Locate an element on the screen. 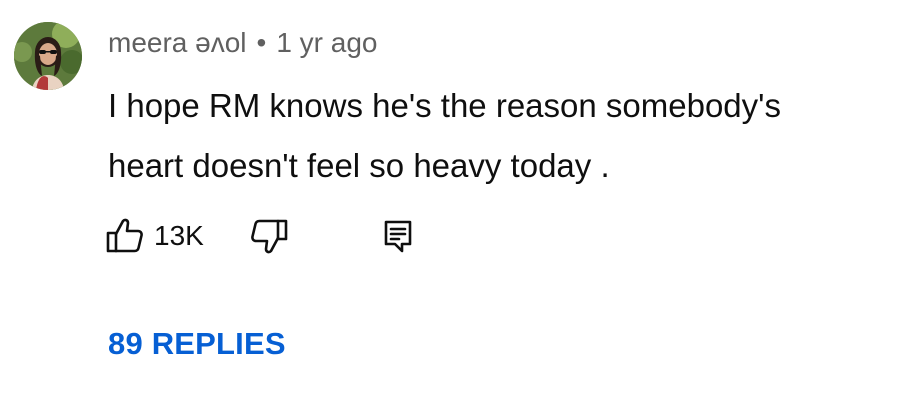 Image resolution: width=900 pixels, height=402 pixels. timestamp: 1 yr ago is located at coordinates (326, 42).